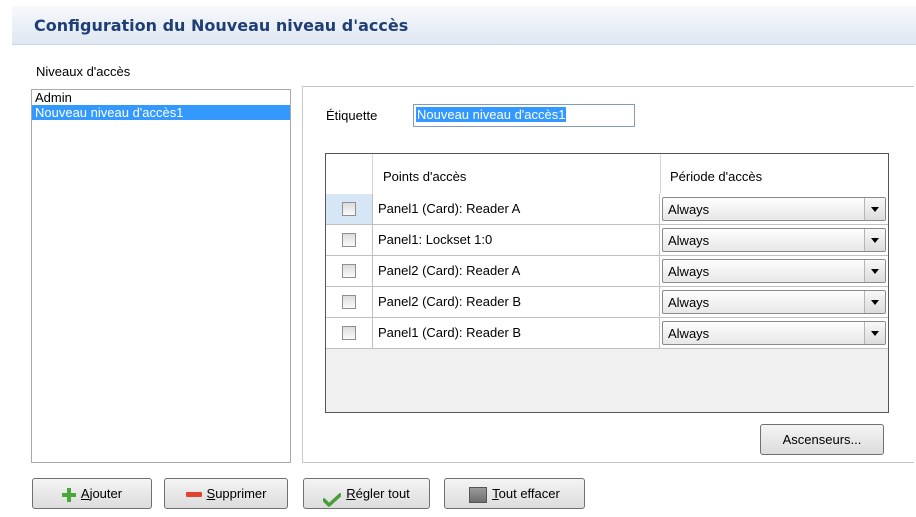 The width and height of the screenshot is (916, 517). What do you see at coordinates (92, 493) in the screenshot?
I see `add-button: Ajouter` at bounding box center [92, 493].